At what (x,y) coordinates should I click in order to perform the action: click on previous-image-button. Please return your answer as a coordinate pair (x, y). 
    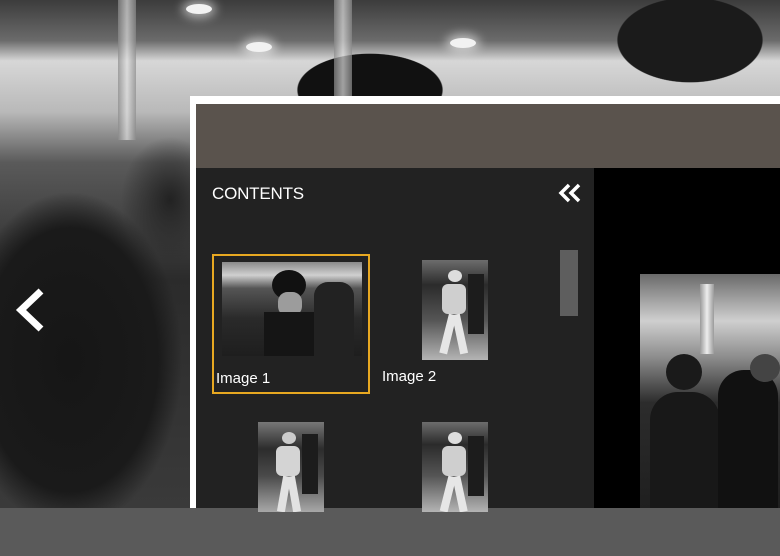
    Looking at the image, I should click on (30, 310).